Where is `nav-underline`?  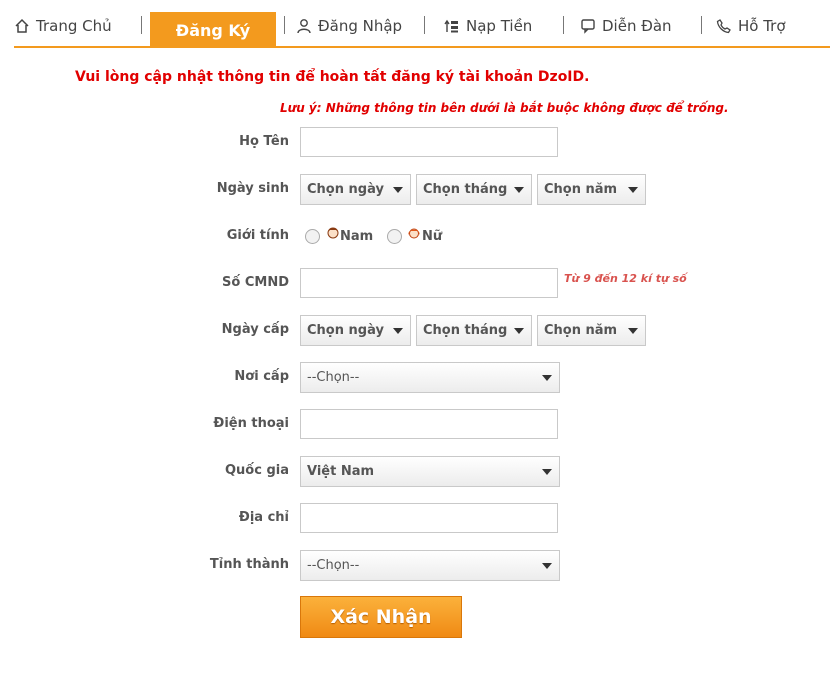
nav-underline is located at coordinates (422, 47).